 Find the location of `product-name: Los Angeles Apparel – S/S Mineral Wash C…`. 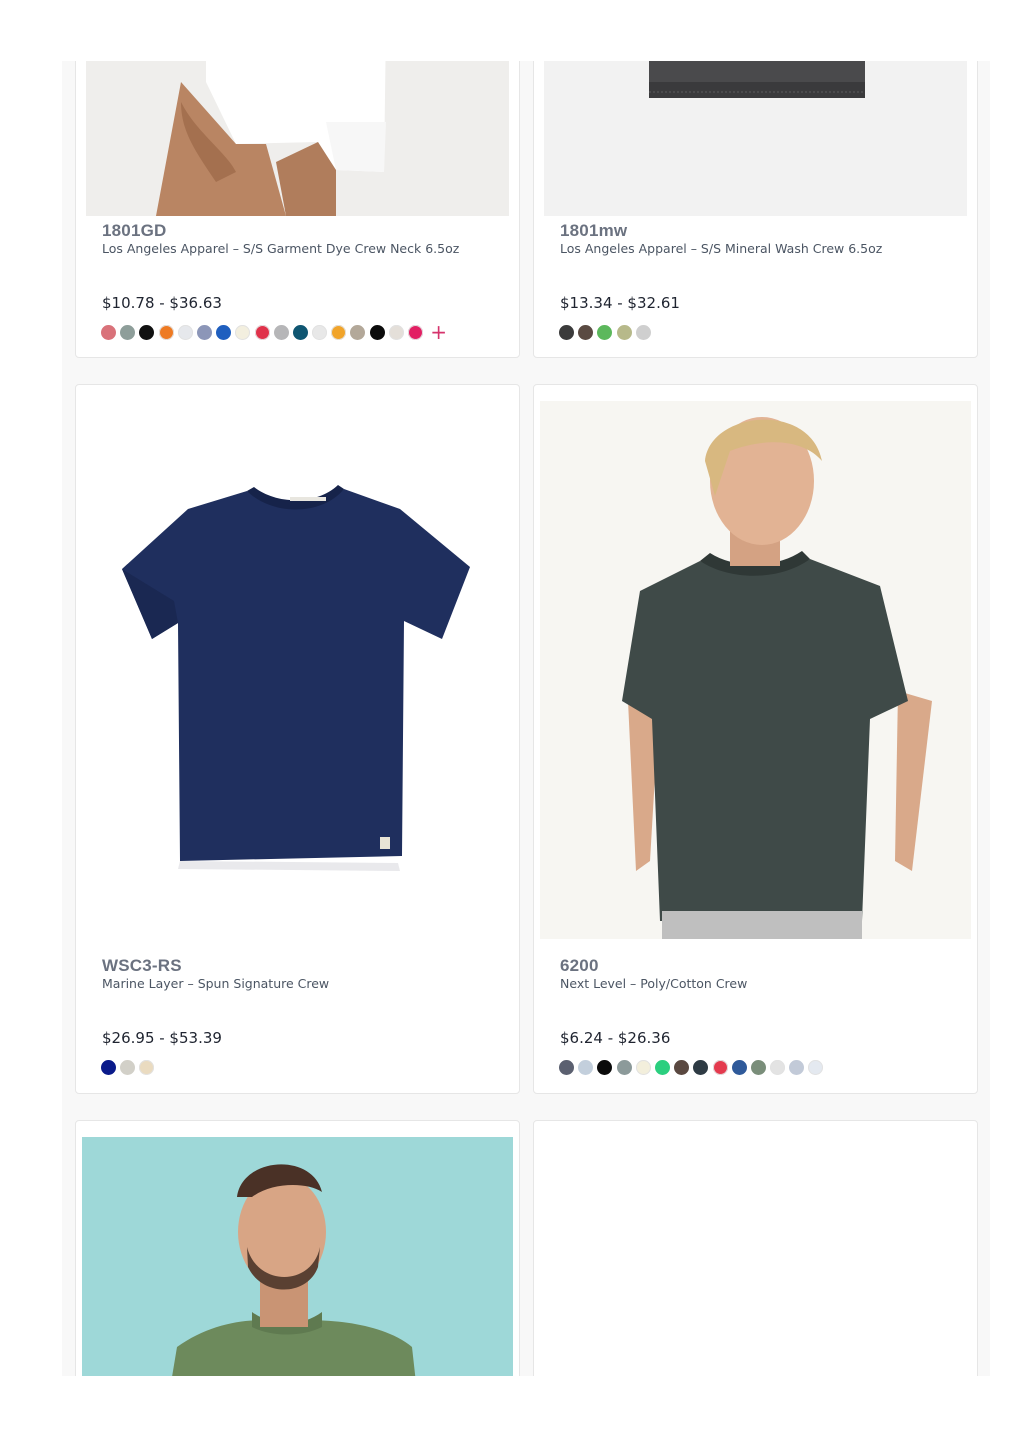

product-name: Los Angeles Apparel – S/S Mineral Wash C… is located at coordinates (721, 248).